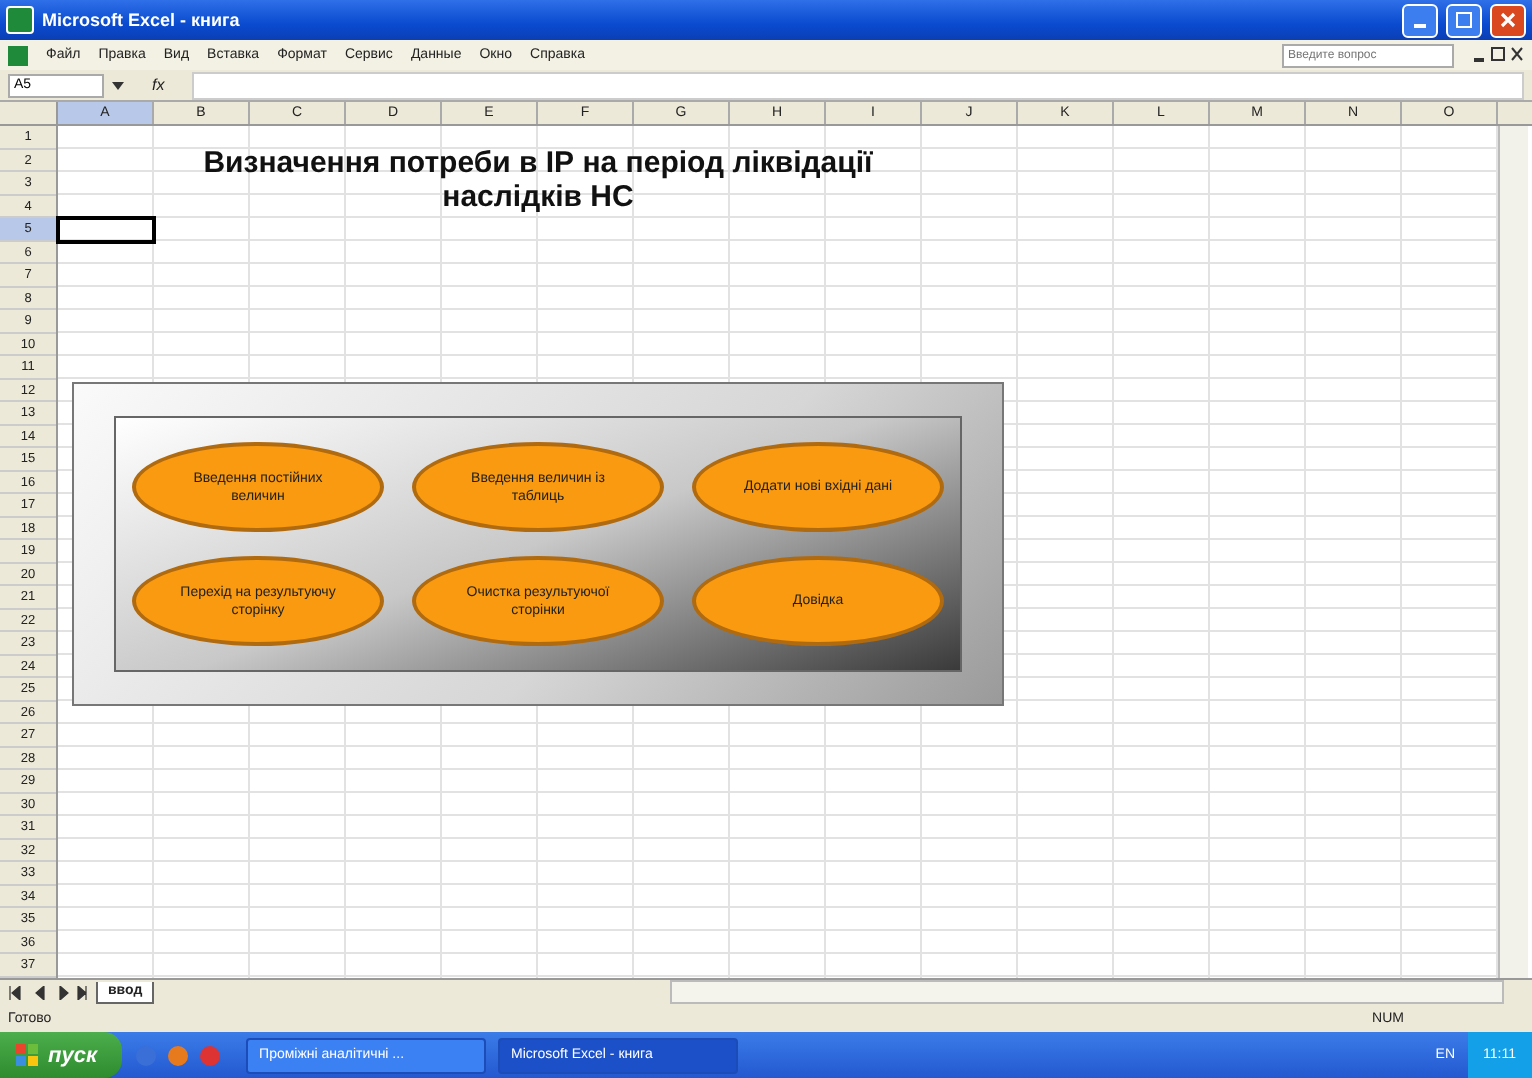 Image resolution: width=1532 pixels, height=1078 pixels. Describe the element at coordinates (141, 20) in the screenshot. I see `window-title: Microsoft Excel - книга` at that location.